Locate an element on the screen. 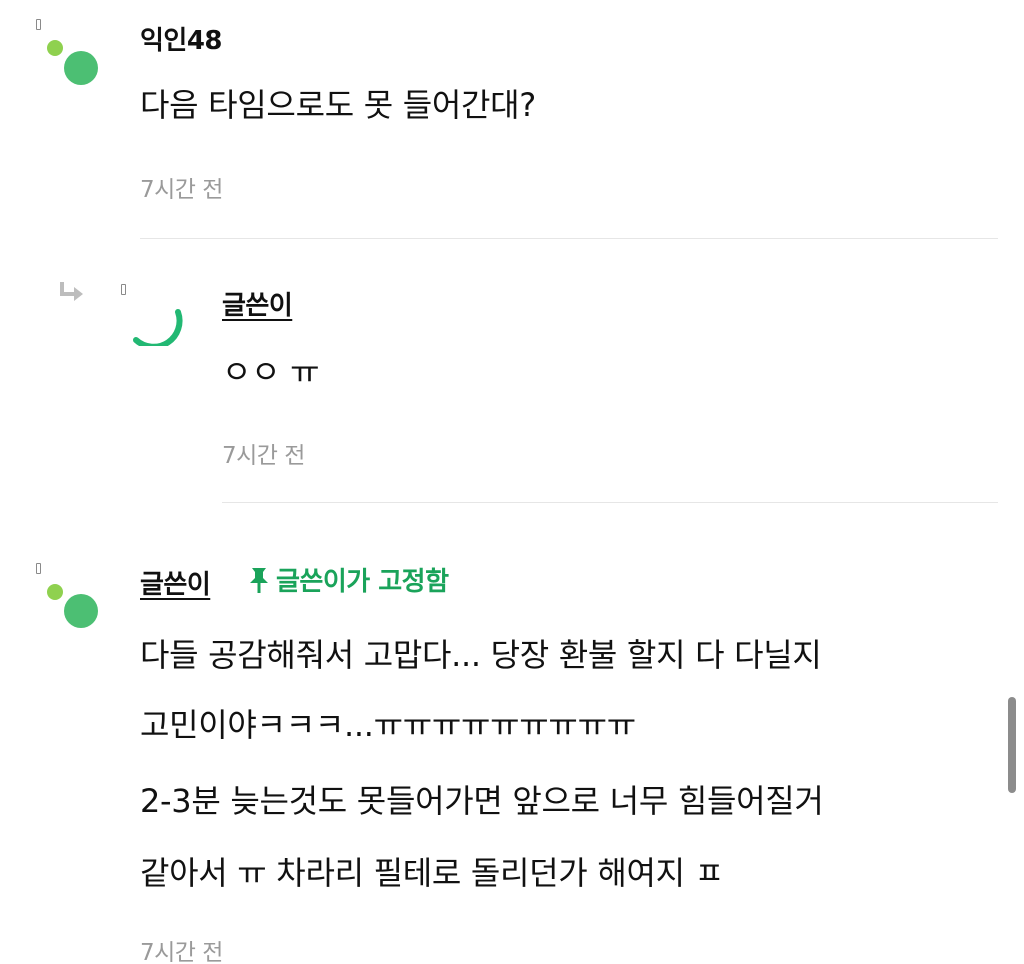  comment-text: 다음 타임으로도 못 들어간대? is located at coordinates (338, 105).